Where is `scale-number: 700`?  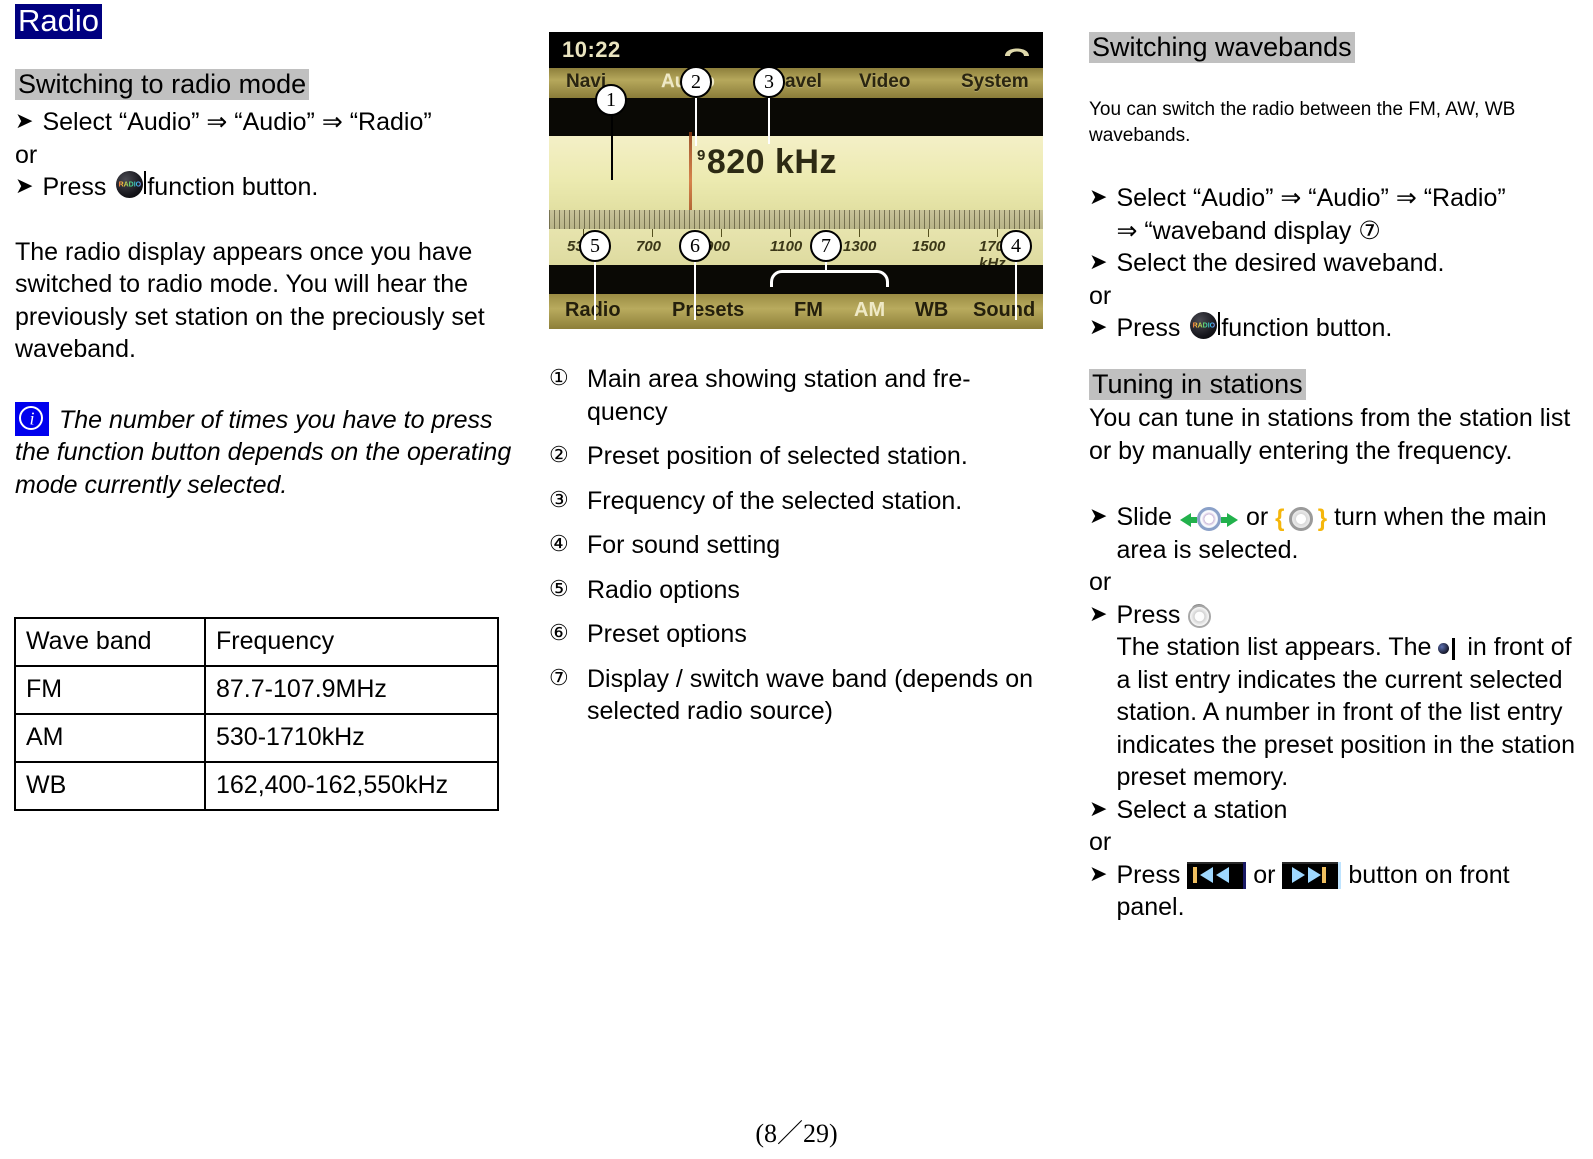
scale-number: 700 is located at coordinates (649, 246).